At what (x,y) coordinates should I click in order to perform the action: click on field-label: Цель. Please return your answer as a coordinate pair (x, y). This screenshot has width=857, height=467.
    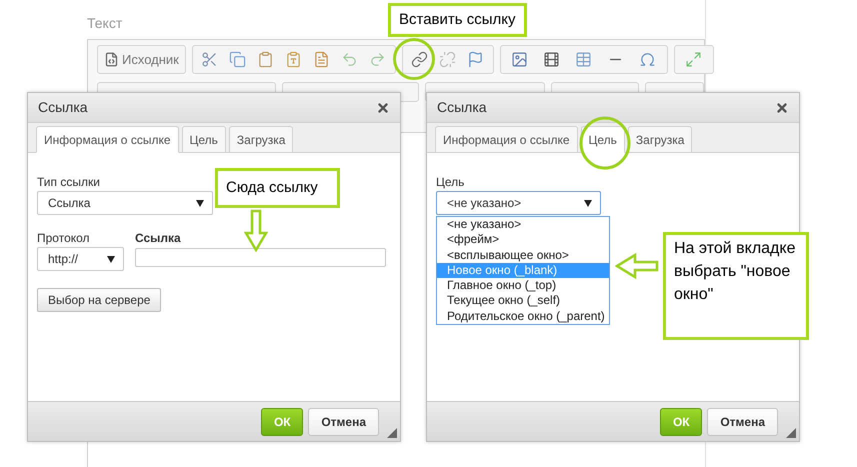
    Looking at the image, I should click on (450, 182).